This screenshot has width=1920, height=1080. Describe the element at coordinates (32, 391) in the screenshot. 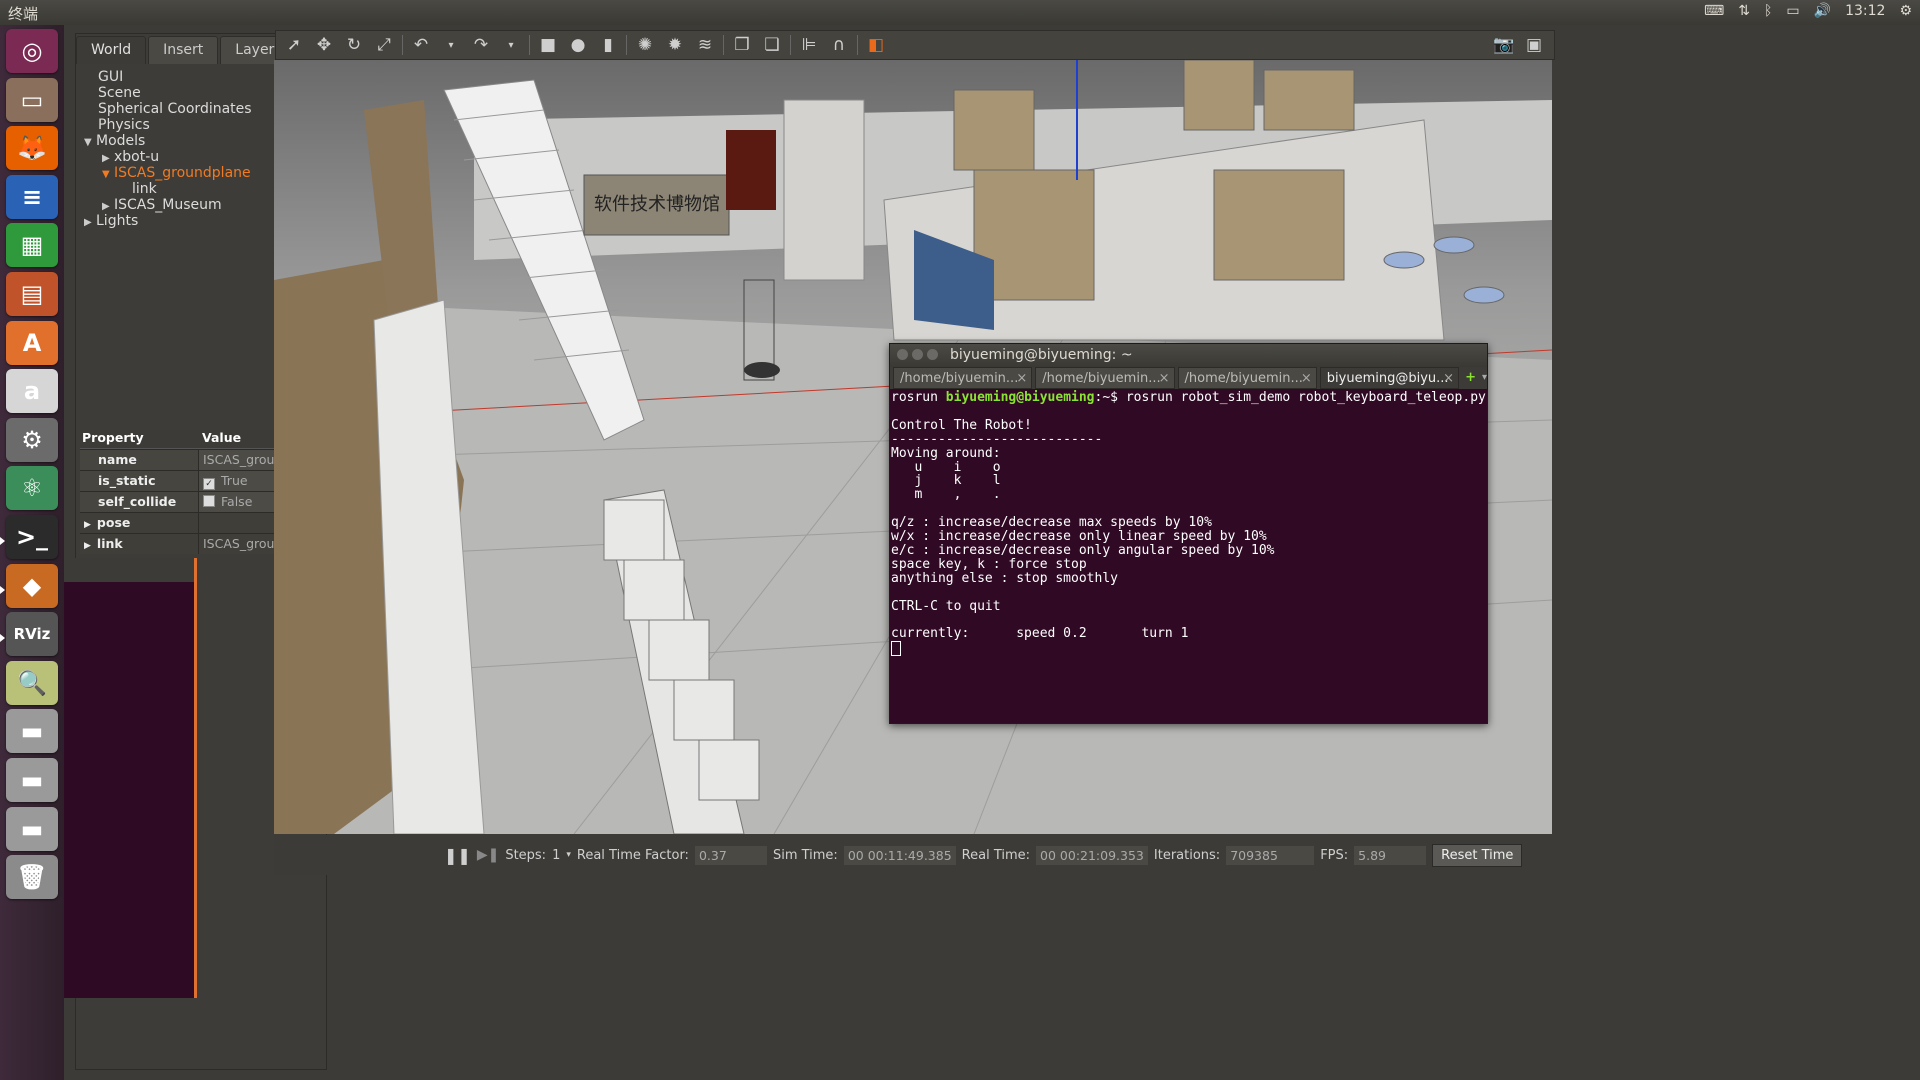

I see `launcher-amazon-icon: a` at that location.